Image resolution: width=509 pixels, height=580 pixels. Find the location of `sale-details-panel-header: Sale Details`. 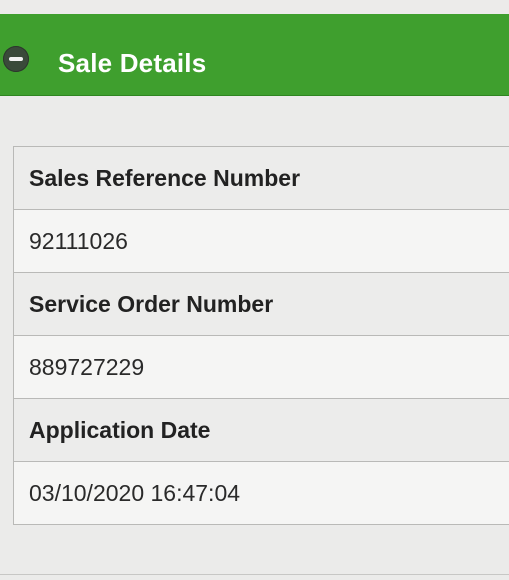

sale-details-panel-header: Sale Details is located at coordinates (254, 55).